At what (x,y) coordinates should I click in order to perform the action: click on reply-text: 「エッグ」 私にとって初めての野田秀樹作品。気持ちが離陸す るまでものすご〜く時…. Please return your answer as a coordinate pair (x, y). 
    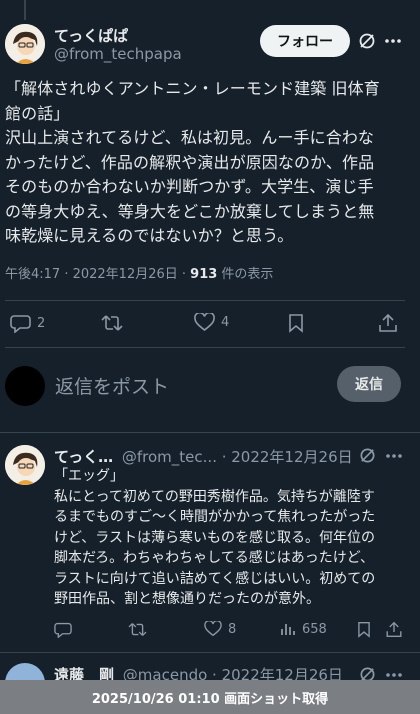
    Looking at the image, I should click on (215, 537).